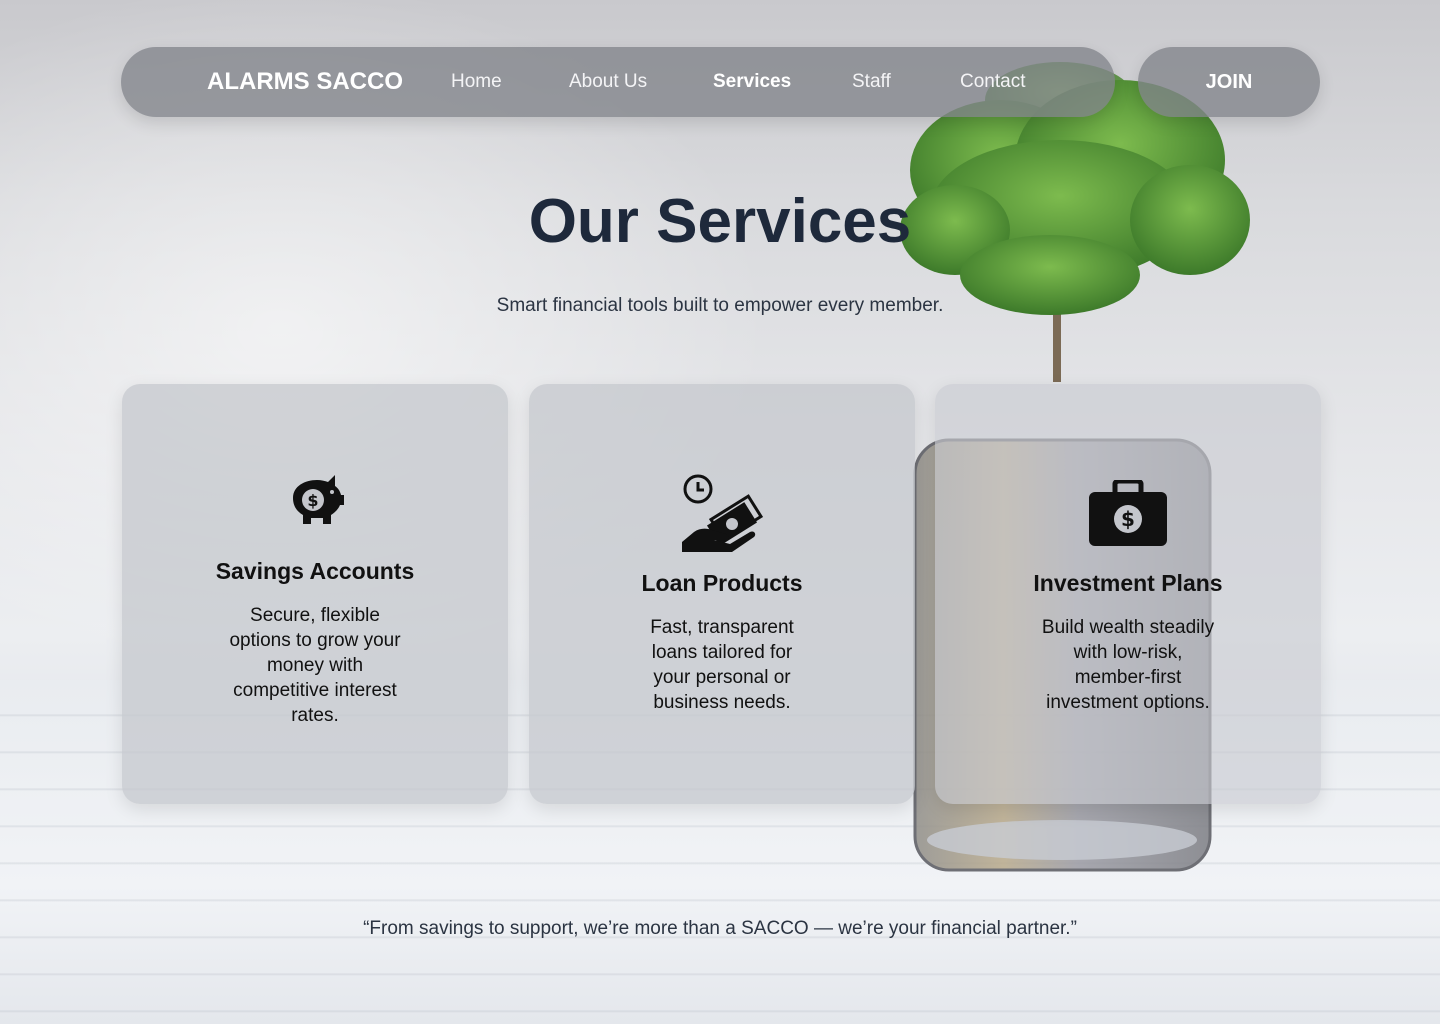 This screenshot has width=1440, height=1024. What do you see at coordinates (871, 82) in the screenshot?
I see `nav-staff: Staff` at bounding box center [871, 82].